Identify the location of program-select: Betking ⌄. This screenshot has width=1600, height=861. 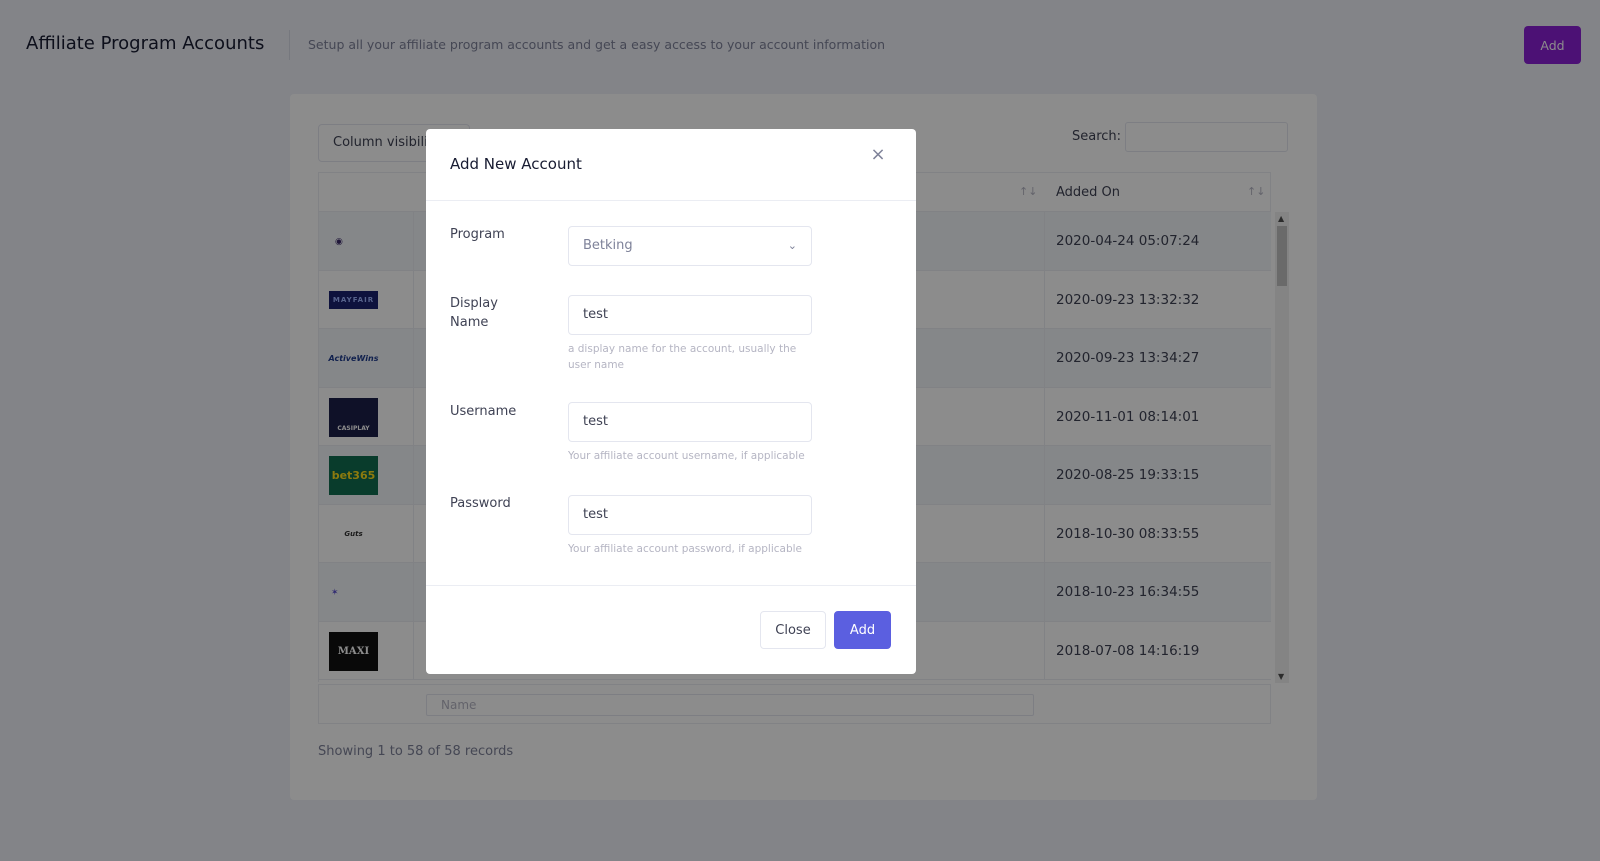
(690, 246).